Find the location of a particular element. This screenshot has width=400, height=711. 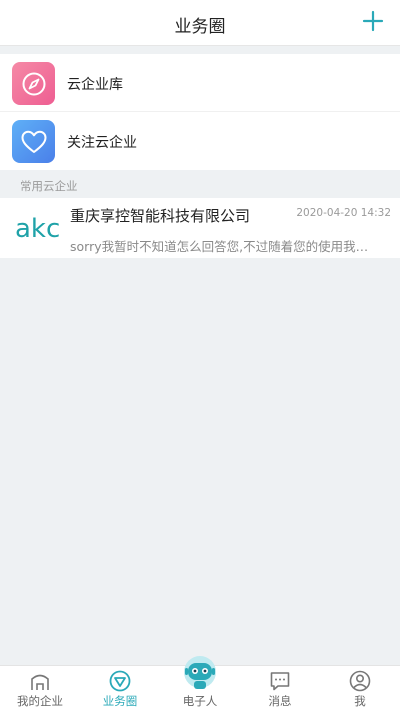

tab-messages: 消息 is located at coordinates (280, 688).